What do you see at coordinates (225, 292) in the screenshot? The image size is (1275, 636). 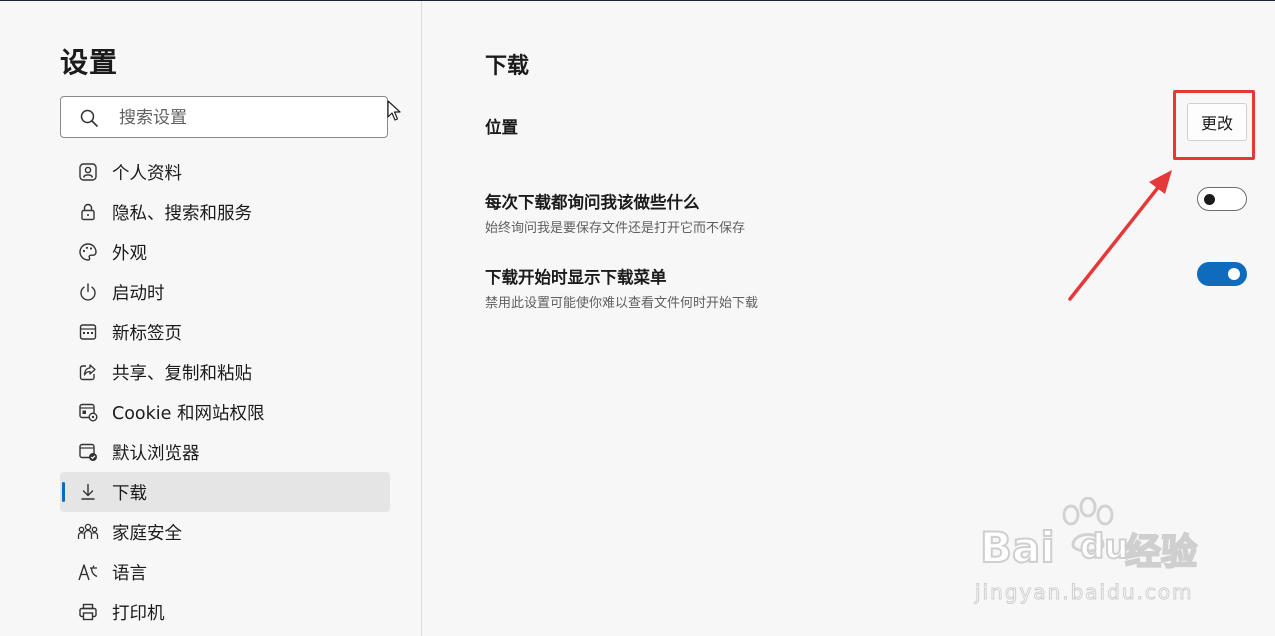 I see `sidebar-item-startup: 启动时` at bounding box center [225, 292].